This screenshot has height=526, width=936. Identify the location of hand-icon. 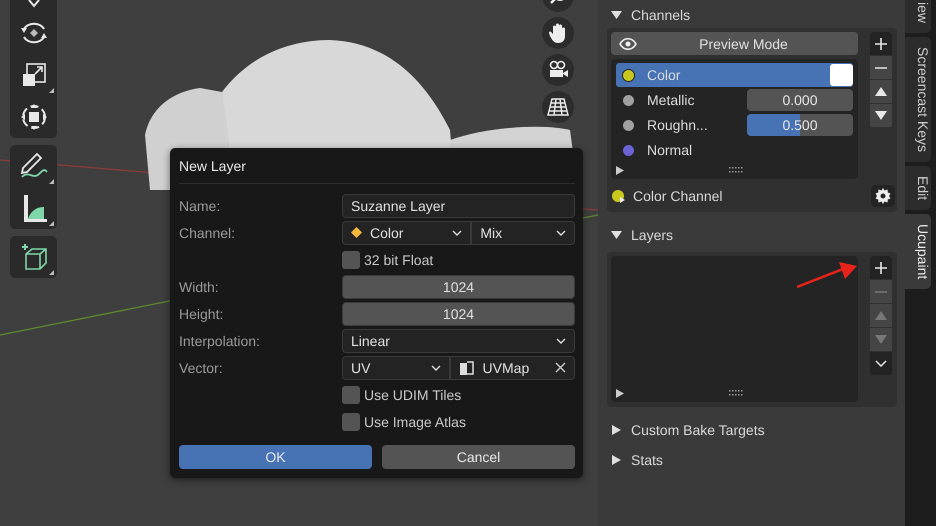
(558, 33).